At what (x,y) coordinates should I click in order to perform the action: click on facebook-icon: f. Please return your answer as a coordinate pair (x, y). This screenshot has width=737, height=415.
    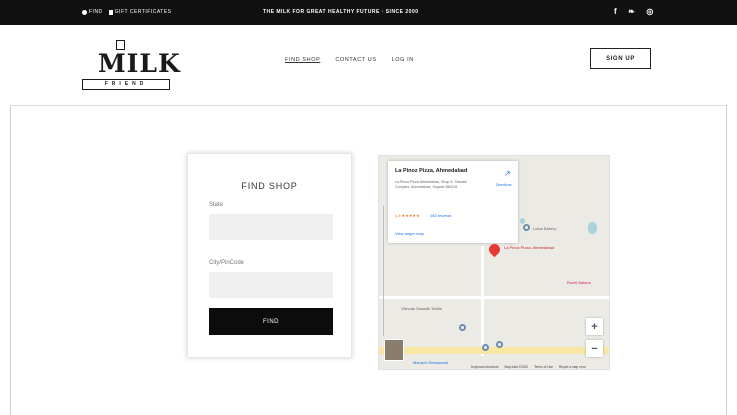
    Looking at the image, I should click on (615, 11).